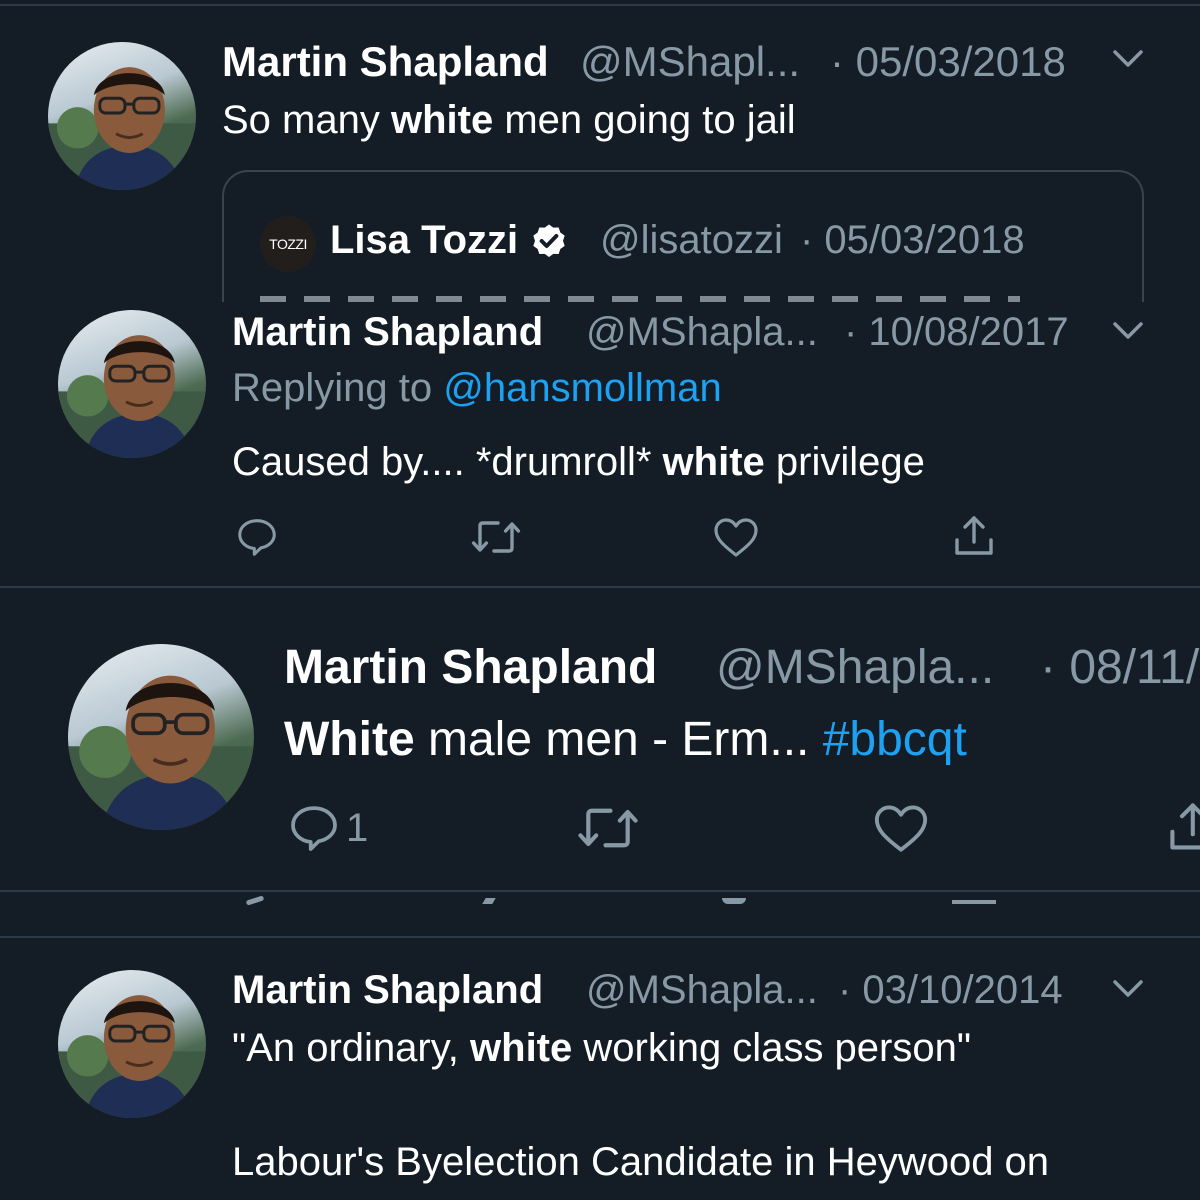  I want to click on tweet-text-part: men going to jail, so click(644, 120).